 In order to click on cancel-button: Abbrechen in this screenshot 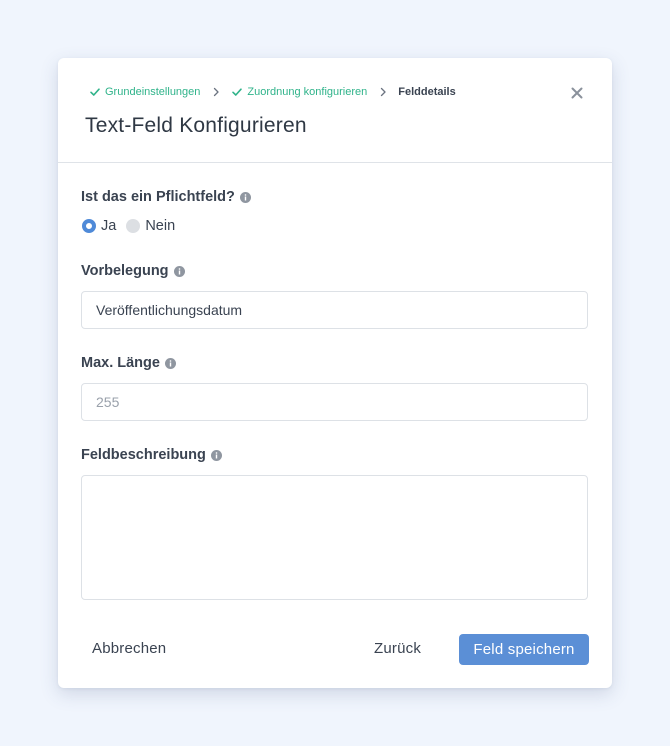, I will do `click(129, 648)`.